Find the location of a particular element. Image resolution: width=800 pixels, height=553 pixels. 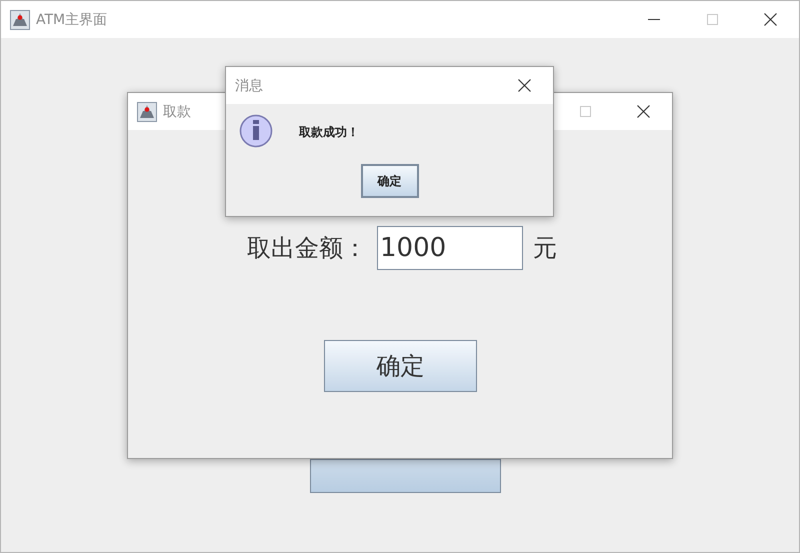

message-text: 取款成功！ is located at coordinates (329, 132).